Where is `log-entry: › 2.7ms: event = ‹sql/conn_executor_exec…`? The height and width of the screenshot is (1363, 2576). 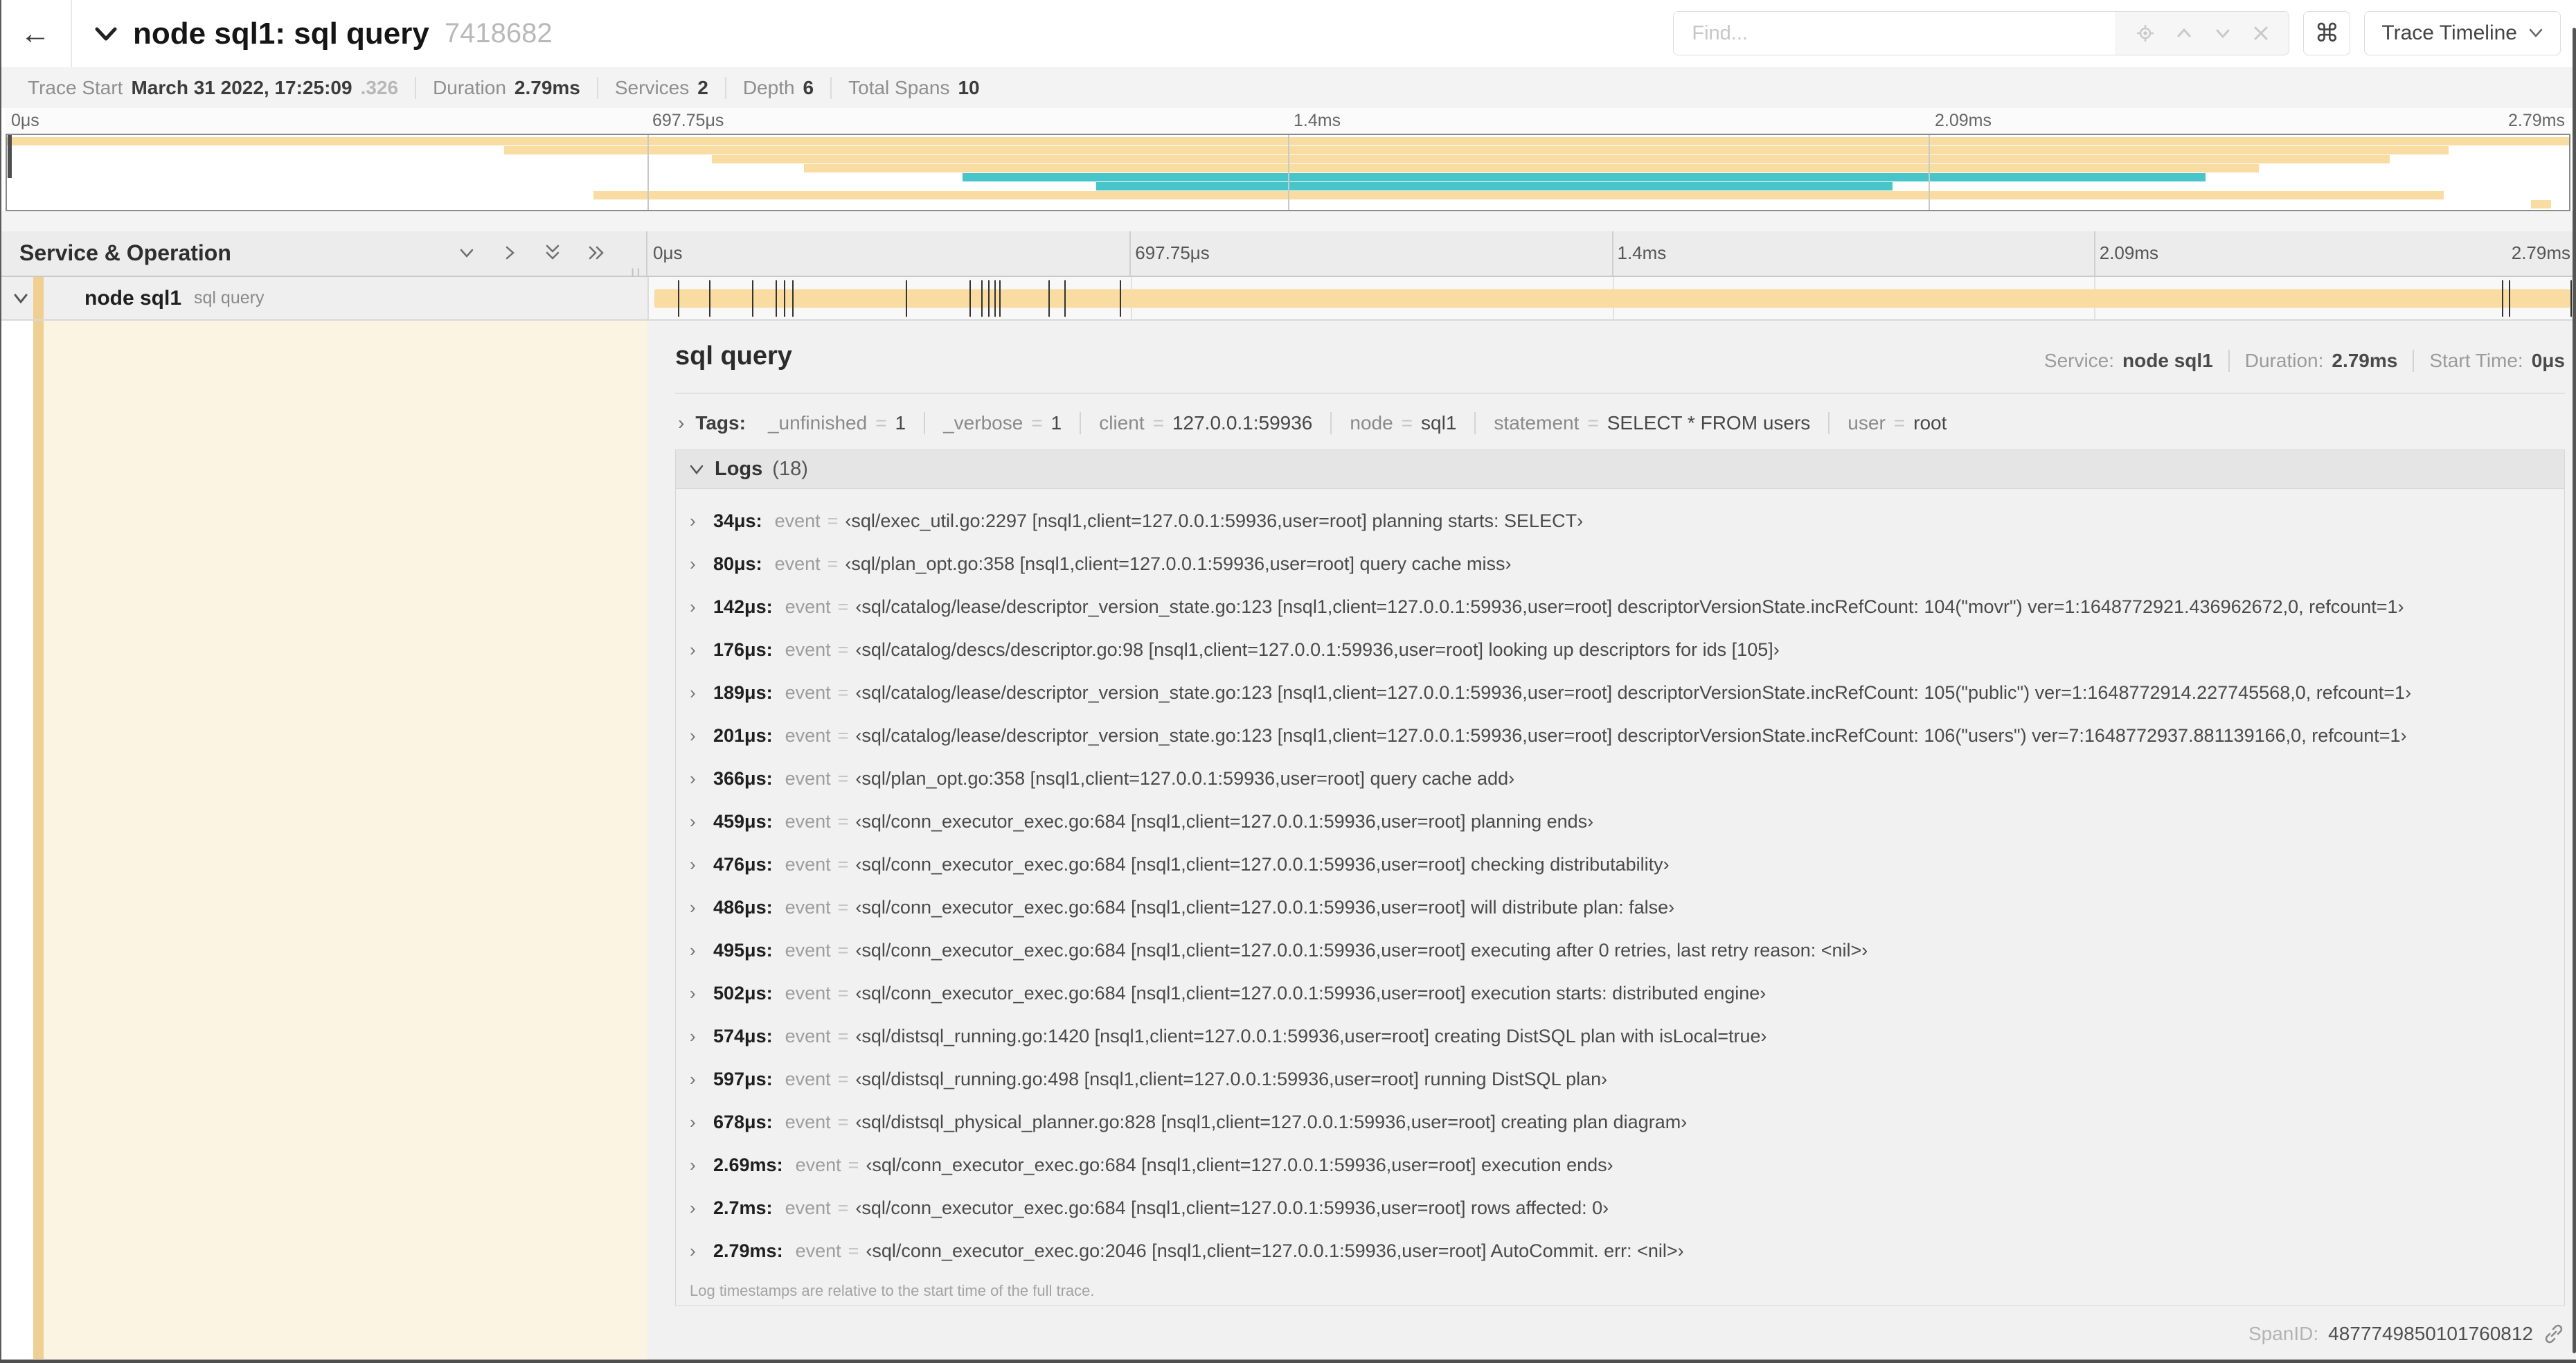 log-entry: › 2.7ms: event = ‹sql/conn_executor_exec… is located at coordinates (1620, 1207).